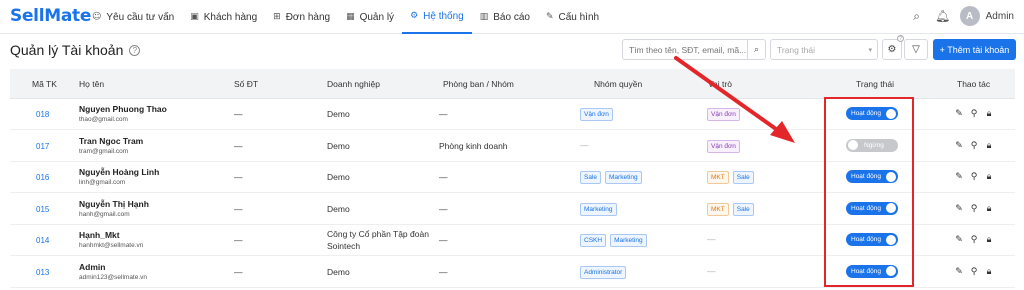 The width and height of the screenshot is (1024, 290). I want to click on account-email: admin123@sellmate.vn, so click(113, 277).